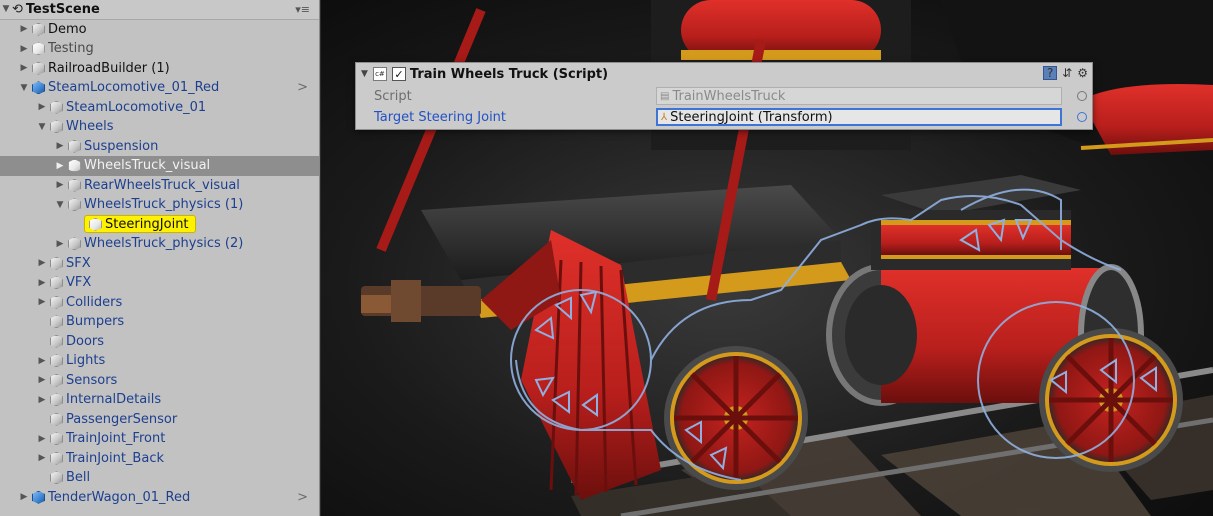  I want to click on hierarchy-item-testing: ▶ Testing, so click(159, 49).